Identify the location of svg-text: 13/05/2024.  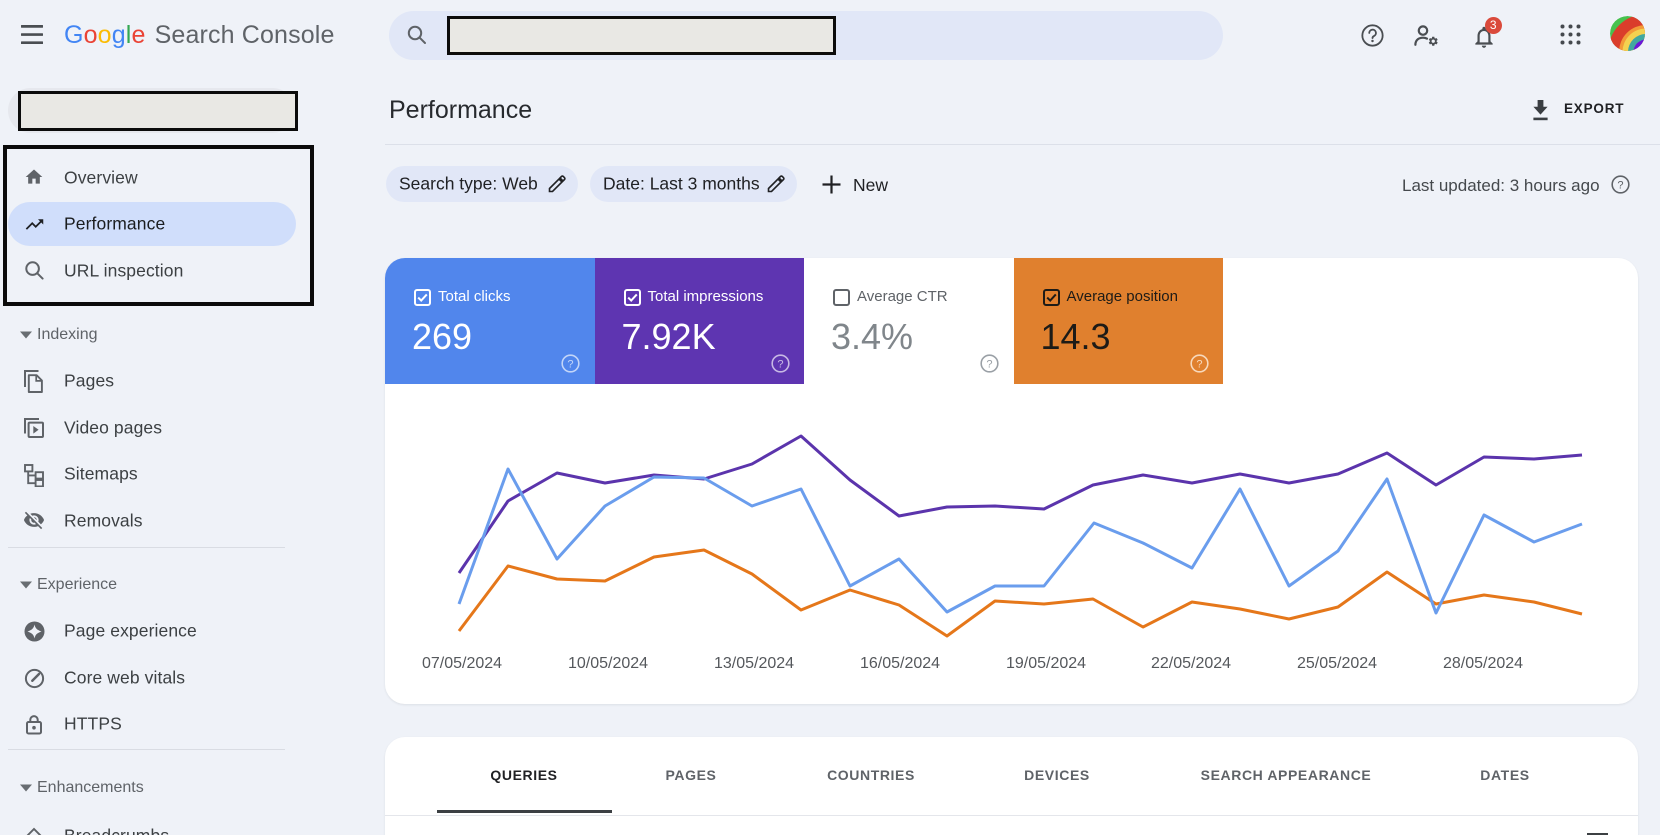
(754, 663).